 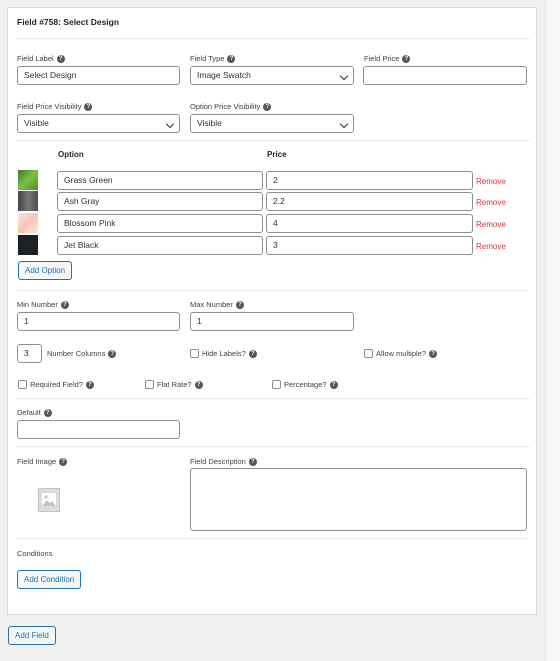 What do you see at coordinates (35, 58) in the screenshot?
I see `field-label-text: Field Label` at bounding box center [35, 58].